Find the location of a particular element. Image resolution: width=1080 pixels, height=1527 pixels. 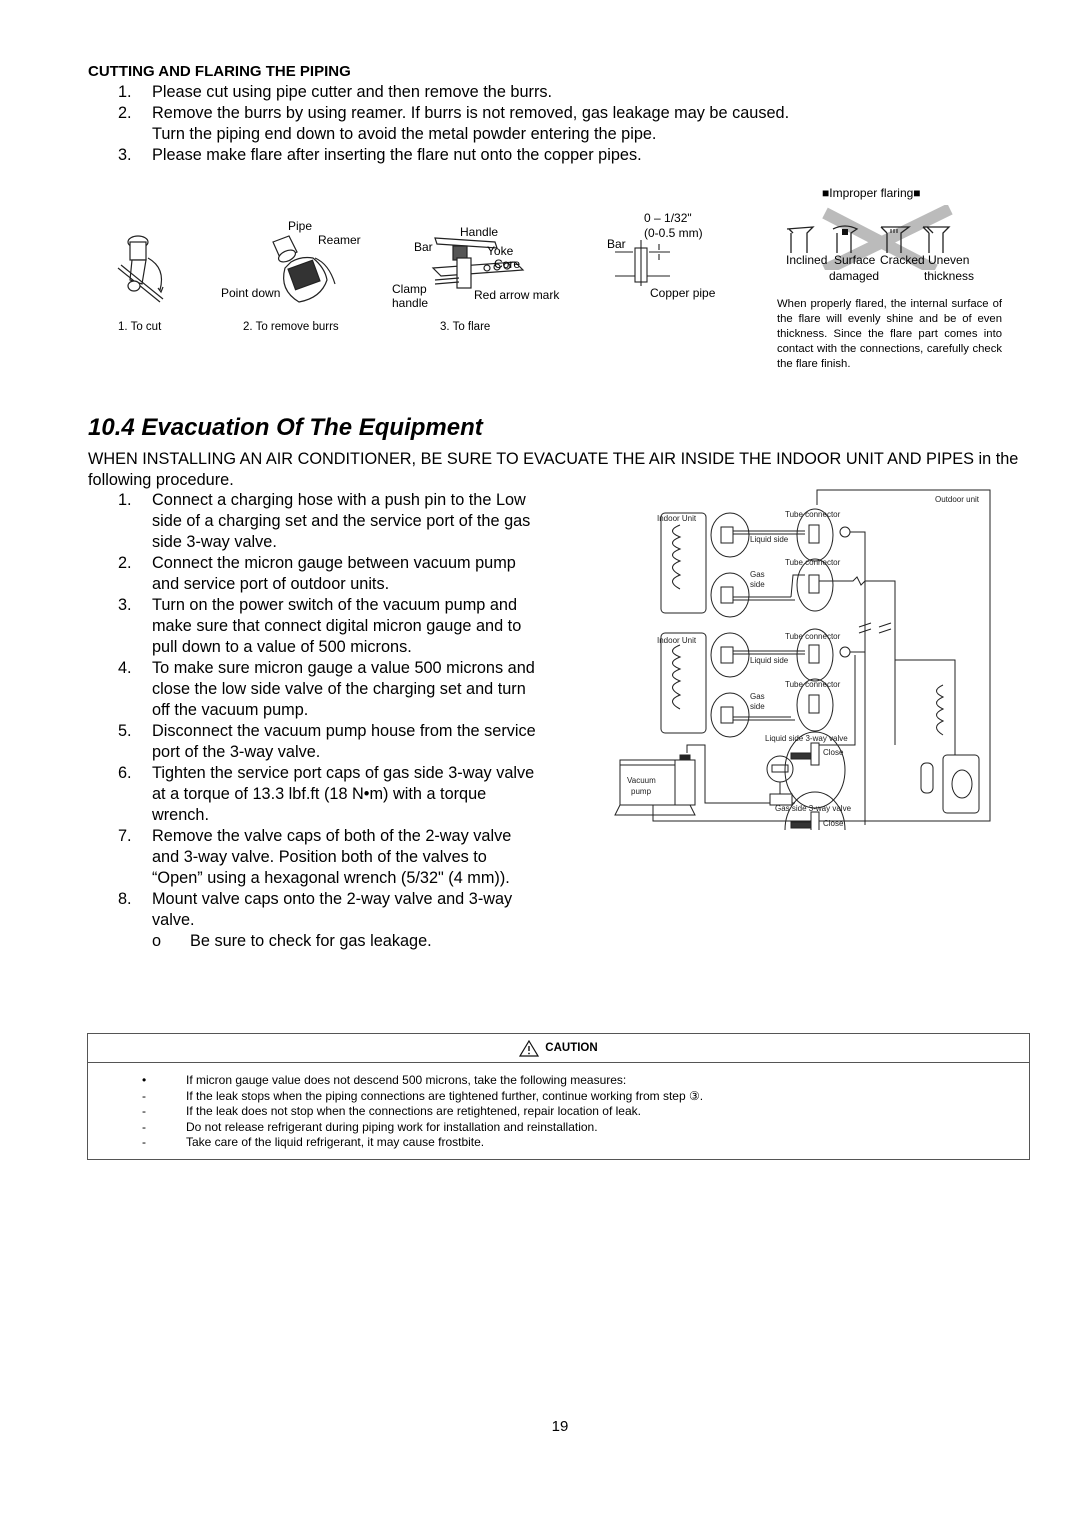

sub-bullet: o Be sure to check for gas leakage. is located at coordinates (292, 941).